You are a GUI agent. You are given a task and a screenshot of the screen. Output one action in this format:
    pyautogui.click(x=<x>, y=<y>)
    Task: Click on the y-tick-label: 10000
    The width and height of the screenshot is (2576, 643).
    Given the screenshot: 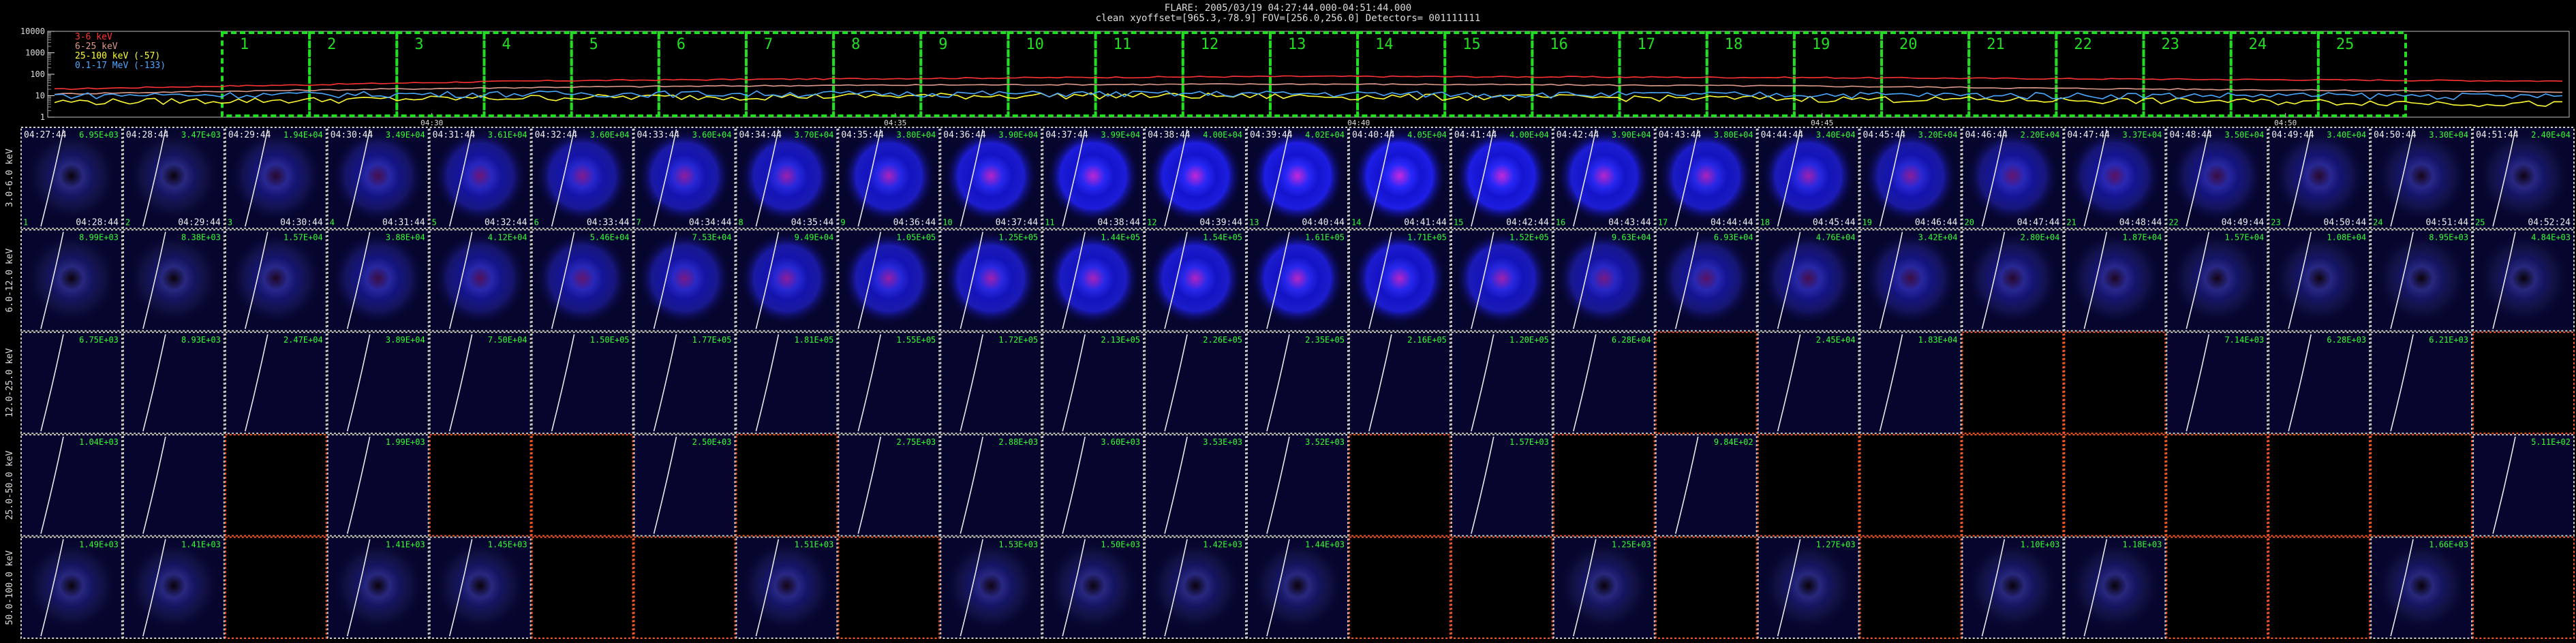 What is the action you would take?
    pyautogui.click(x=32, y=32)
    